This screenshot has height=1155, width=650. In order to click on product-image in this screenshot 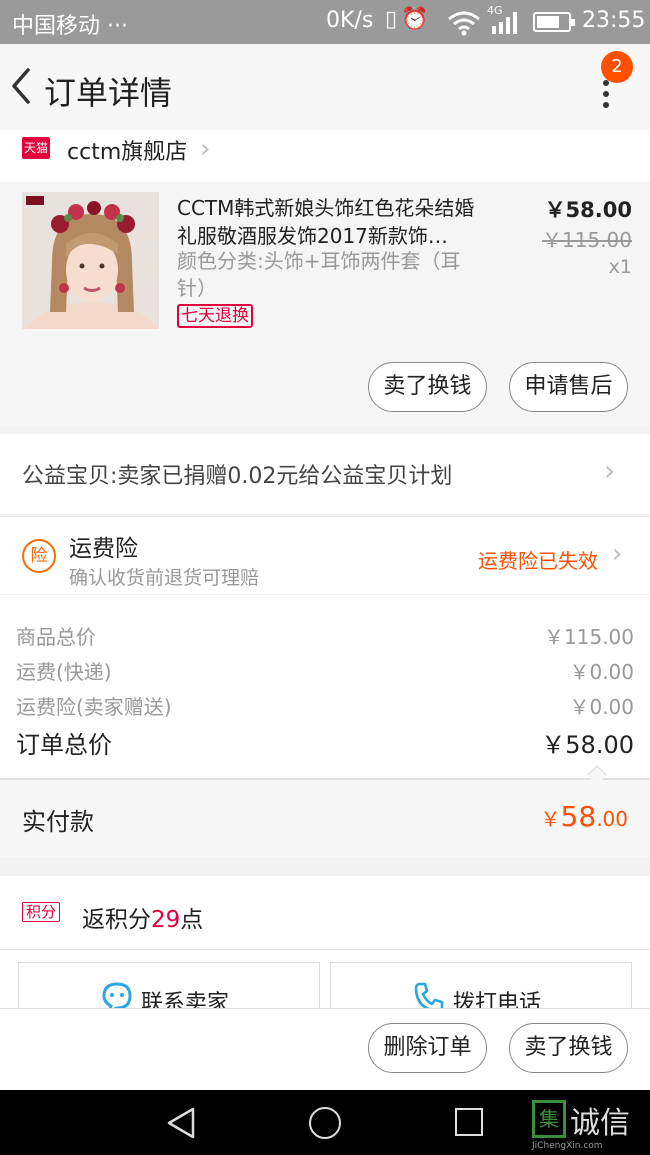, I will do `click(90, 260)`.